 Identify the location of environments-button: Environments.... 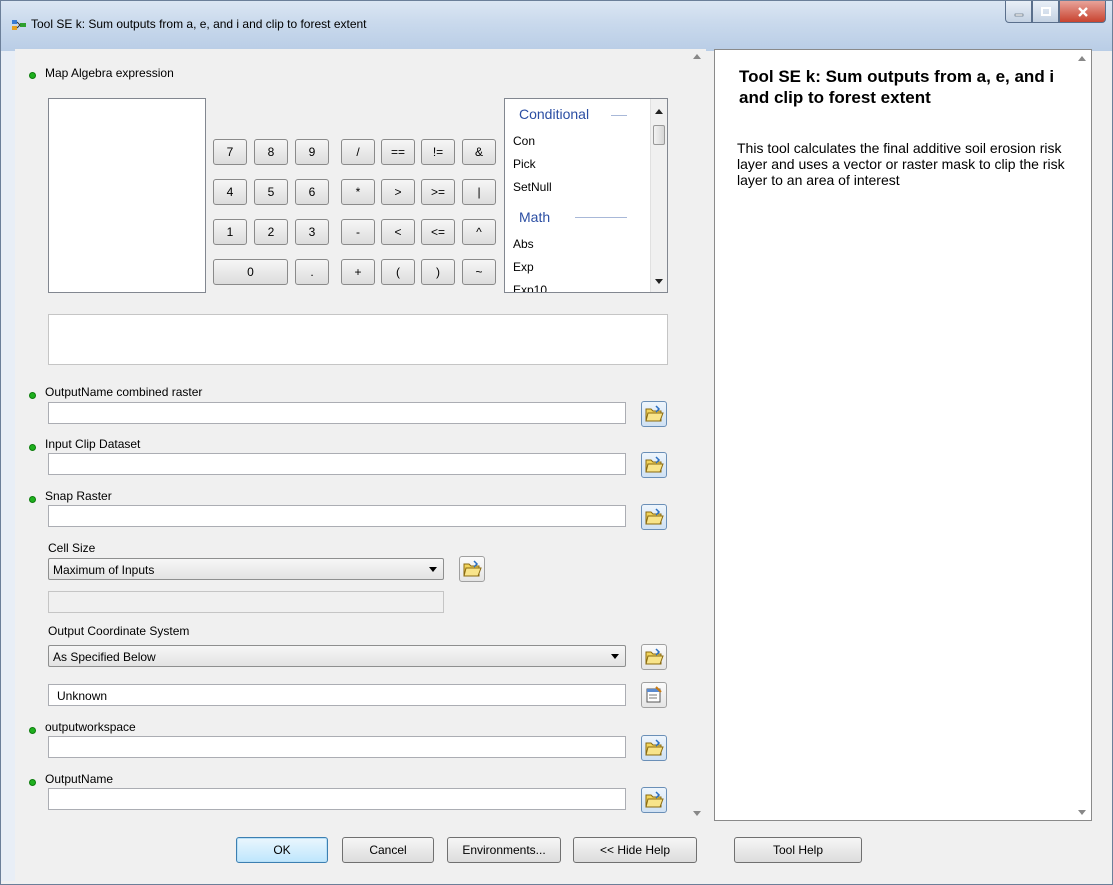
(504, 850).